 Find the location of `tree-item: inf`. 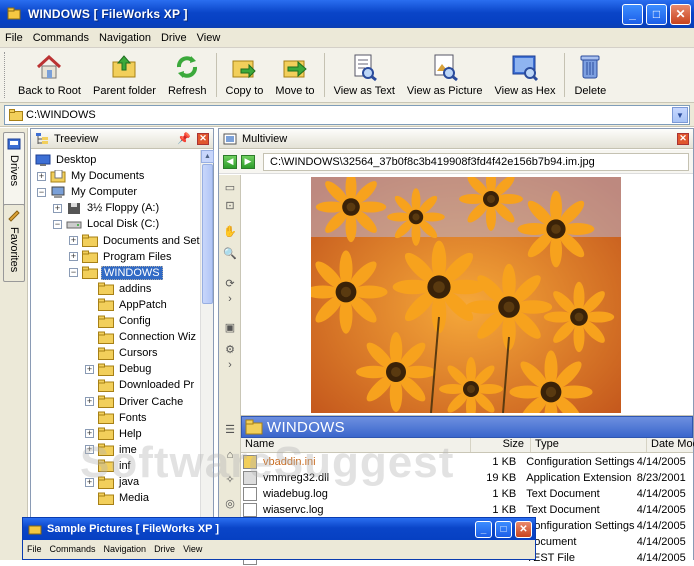

tree-item: inf is located at coordinates (109, 466).